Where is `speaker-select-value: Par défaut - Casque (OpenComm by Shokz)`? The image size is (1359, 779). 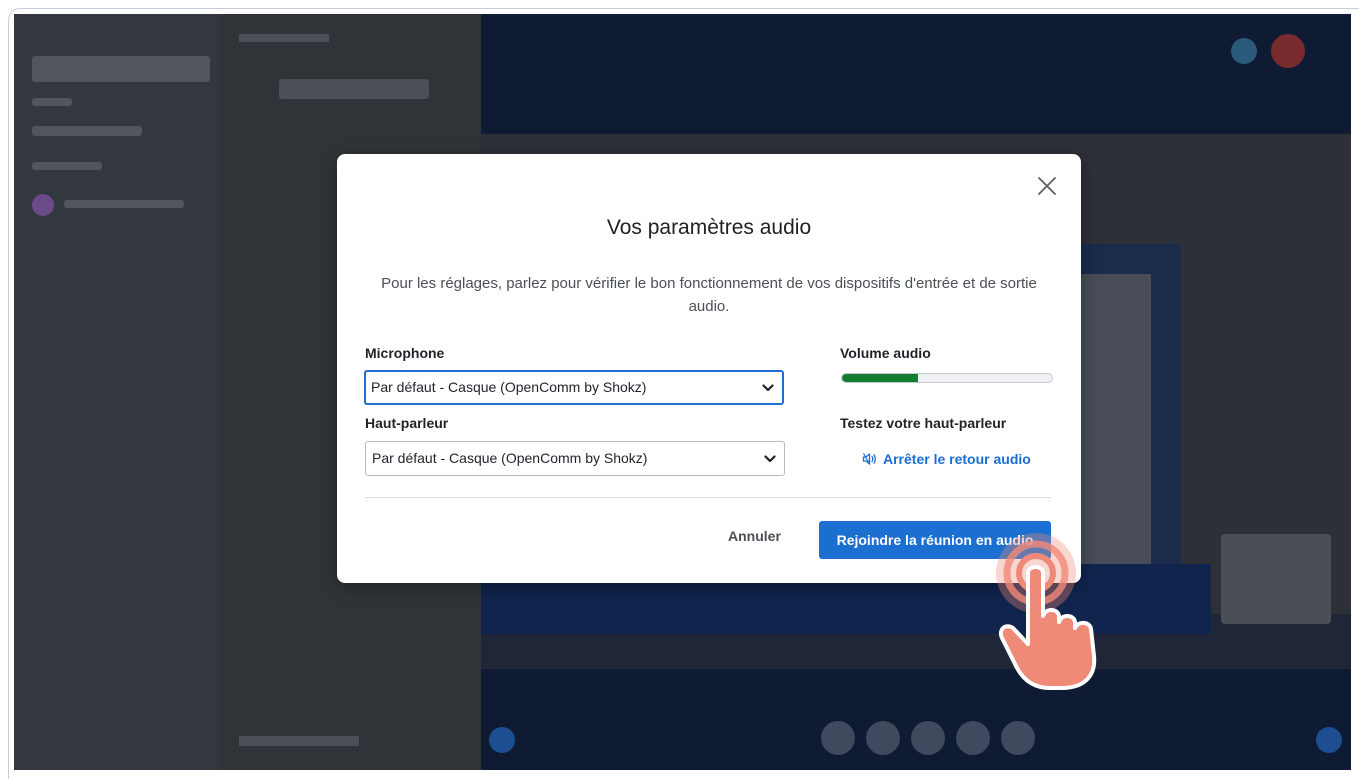
speaker-select-value: Par défaut - Casque (OpenComm by Shokz) is located at coordinates (510, 458).